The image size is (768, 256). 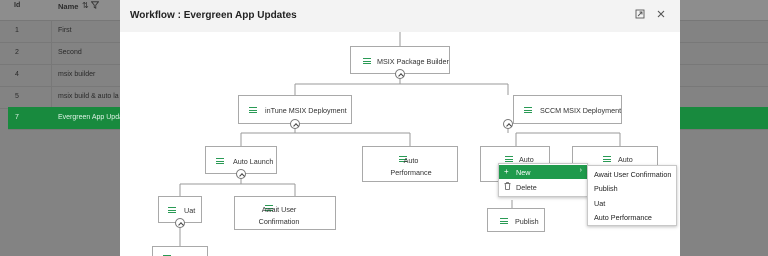 What do you see at coordinates (17, 96) in the screenshot?
I see `row-id: 5` at bounding box center [17, 96].